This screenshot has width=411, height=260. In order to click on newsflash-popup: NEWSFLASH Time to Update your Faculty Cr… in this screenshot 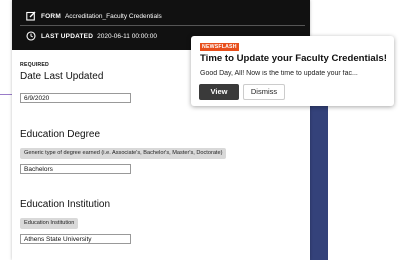, I will do `click(292, 71)`.